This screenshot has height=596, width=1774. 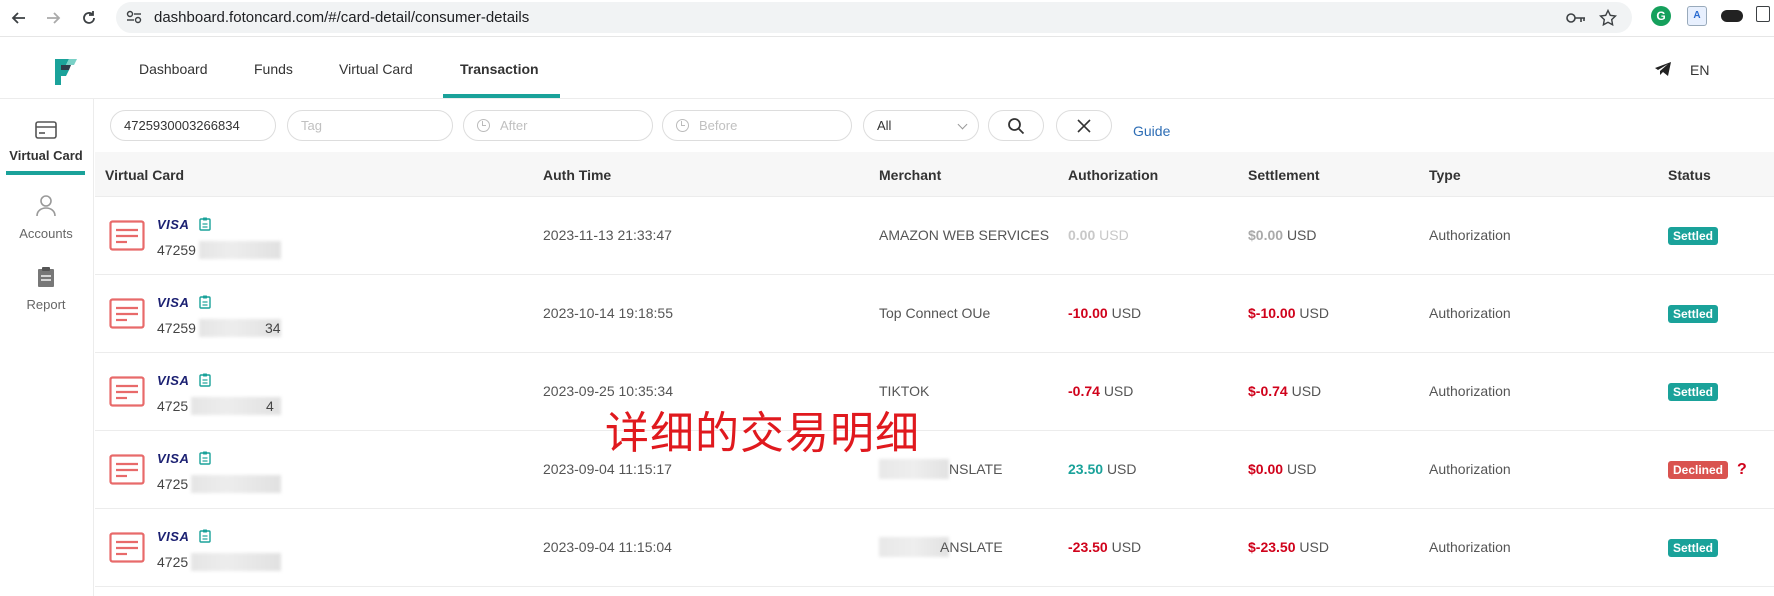 I want to click on bookmark-star-icon, so click(x=1608, y=18).